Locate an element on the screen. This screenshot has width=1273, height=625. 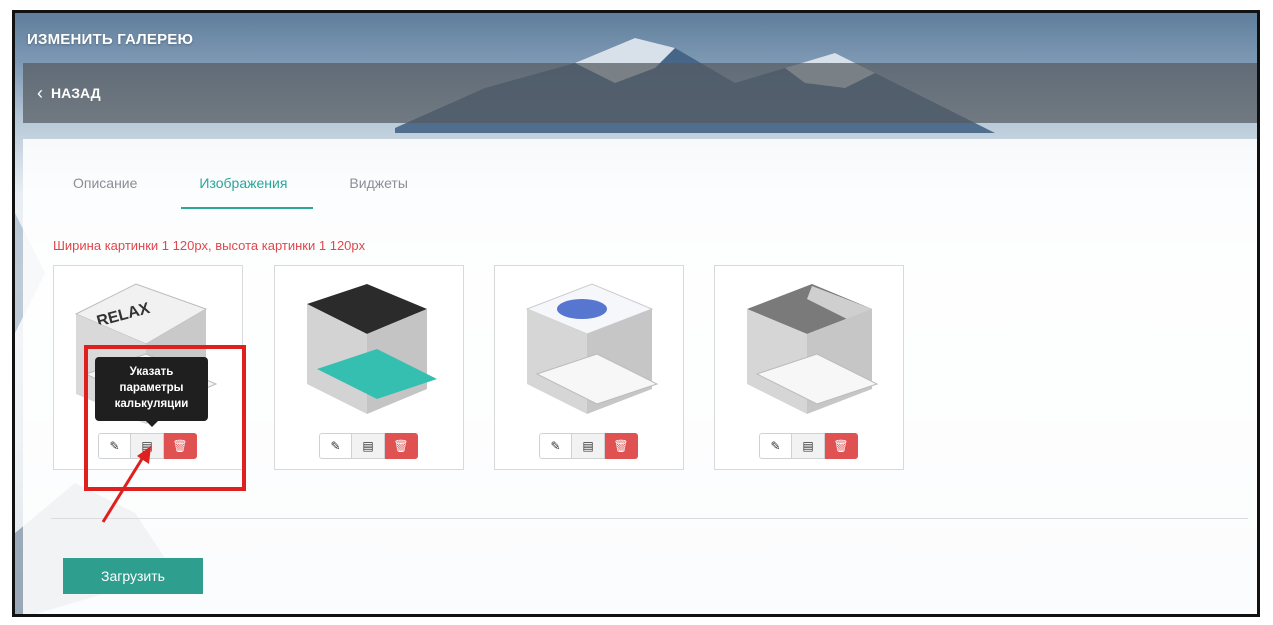
tab-widgets: Виджеты is located at coordinates (378, 192).